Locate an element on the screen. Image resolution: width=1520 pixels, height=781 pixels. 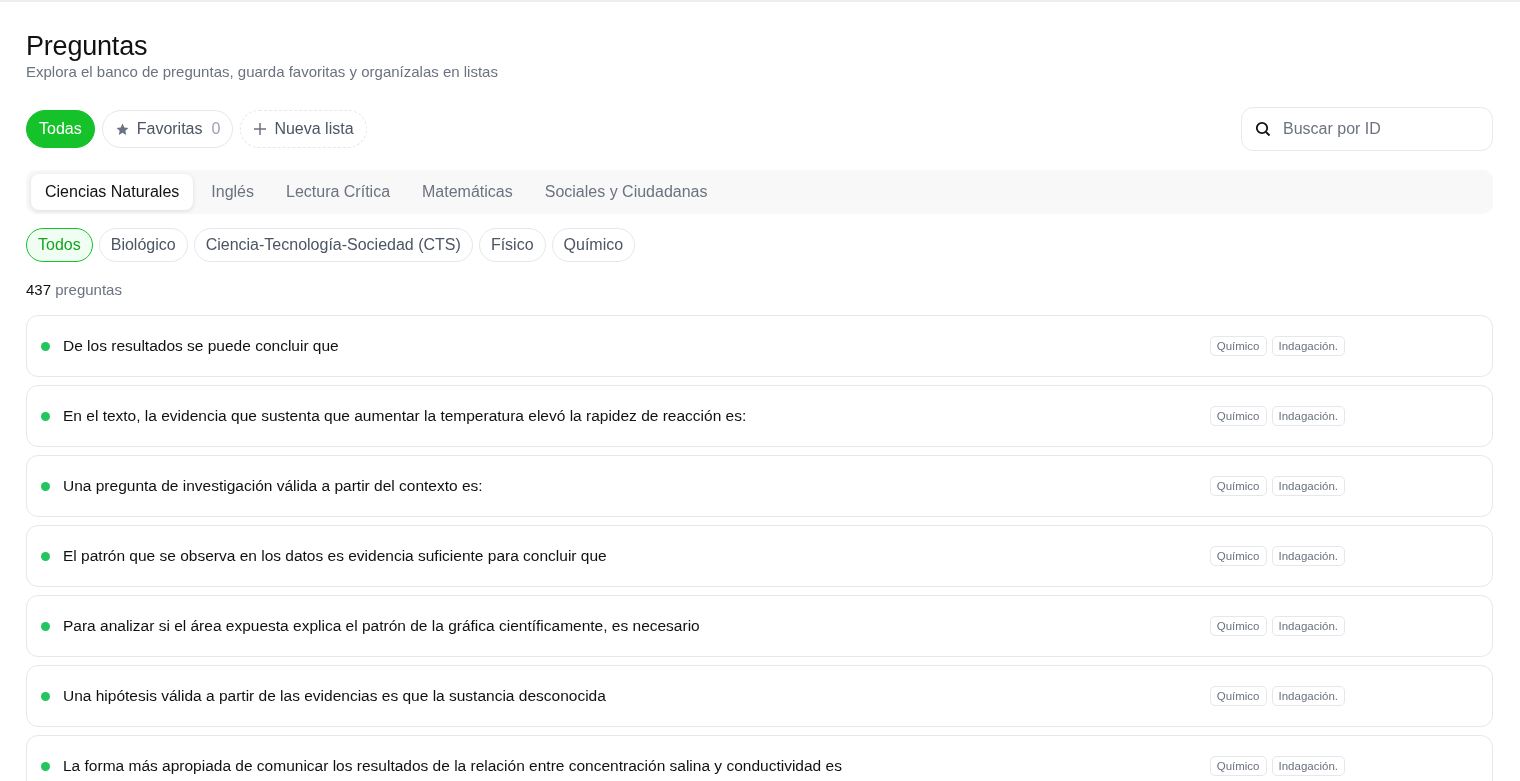
question-card: El patrón que se observa en los datos es evidencia suficiente para concluir que Químico Indagación. is located at coordinates (759, 556).